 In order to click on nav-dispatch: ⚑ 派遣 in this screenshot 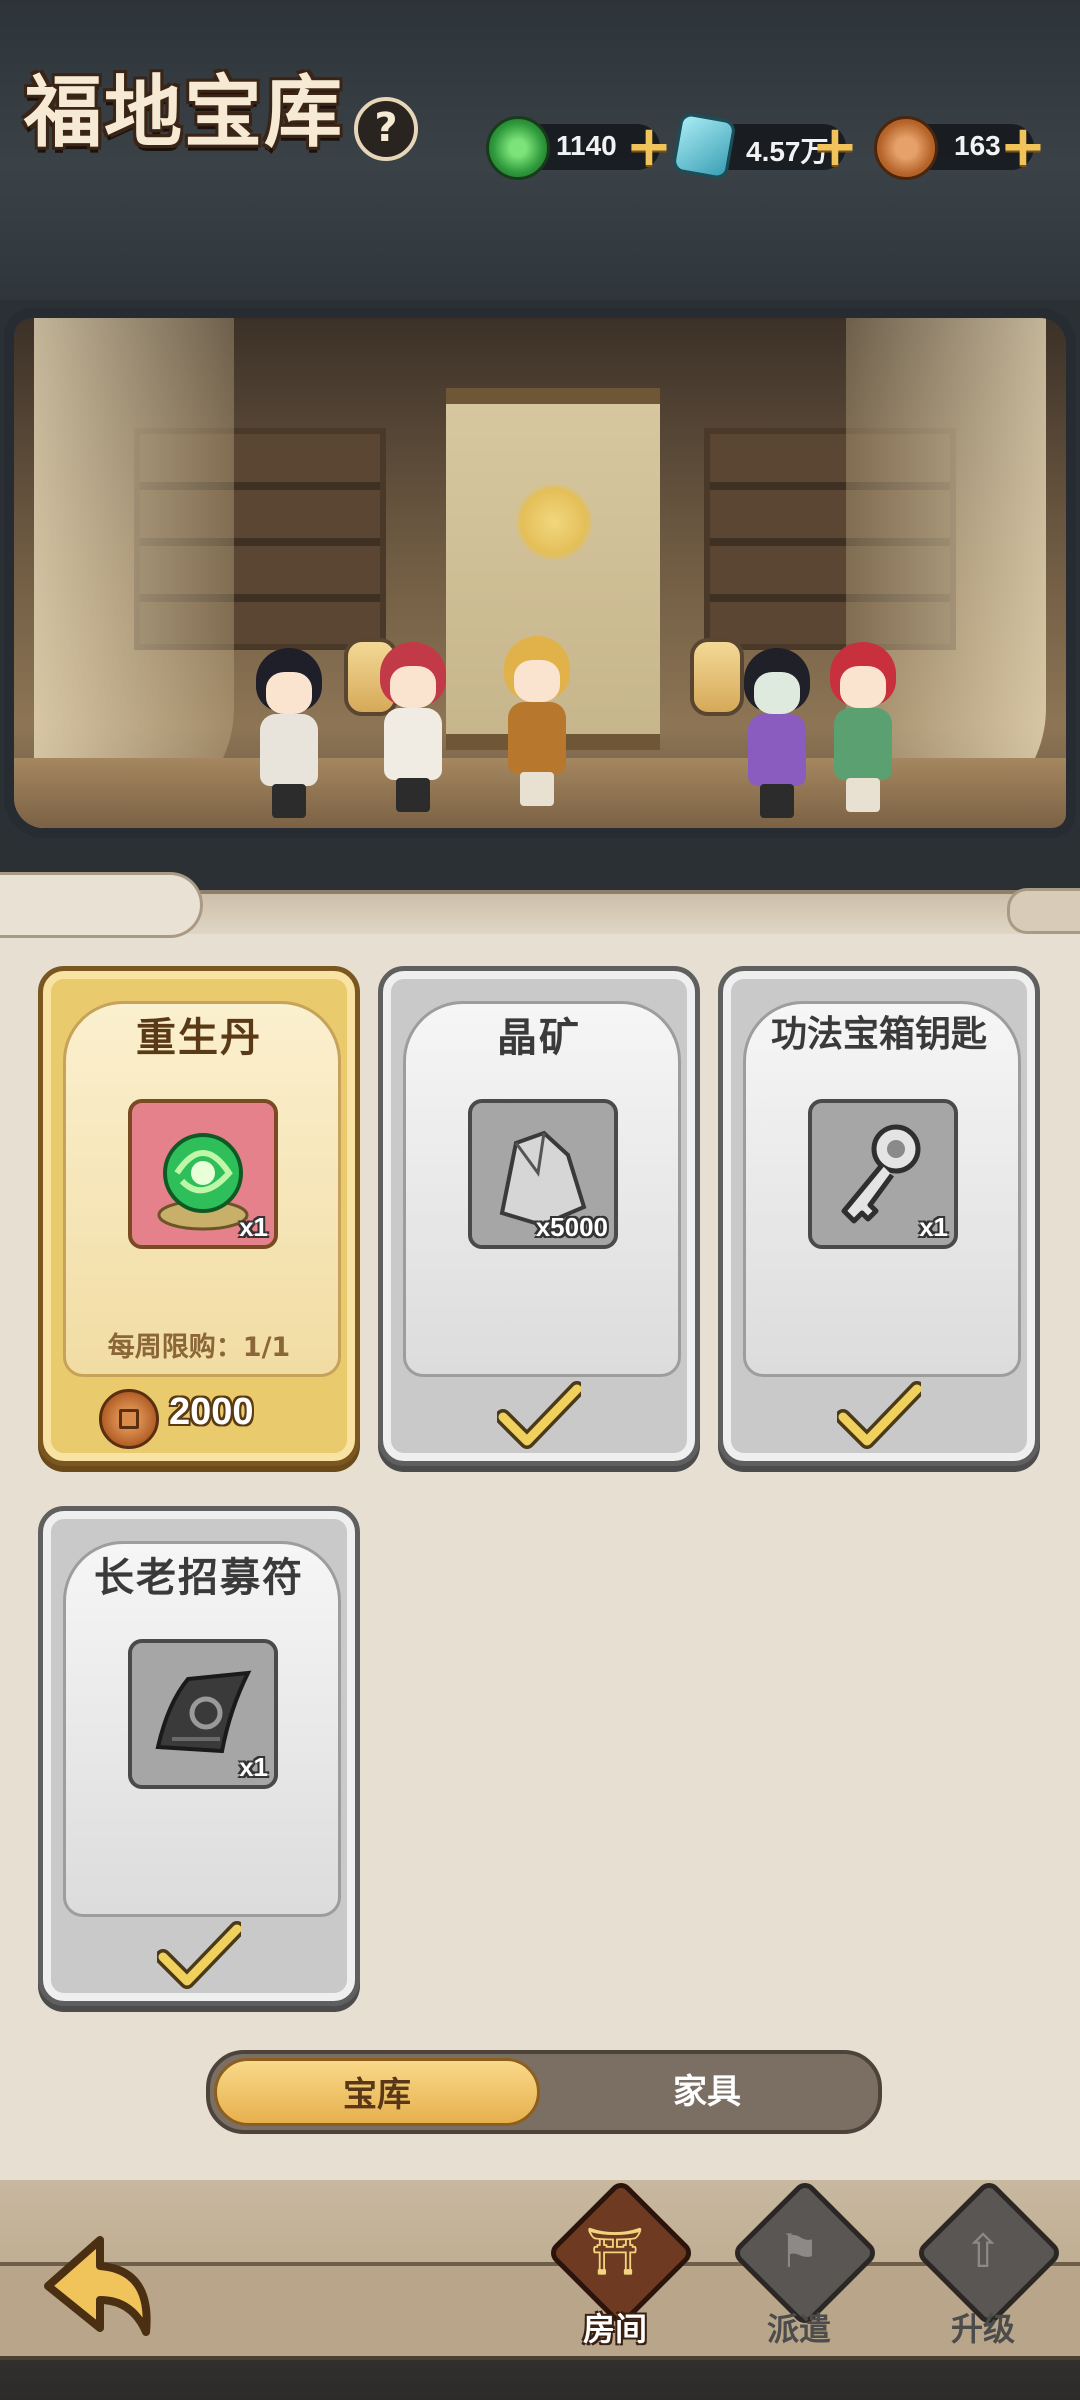, I will do `click(802, 2269)`.